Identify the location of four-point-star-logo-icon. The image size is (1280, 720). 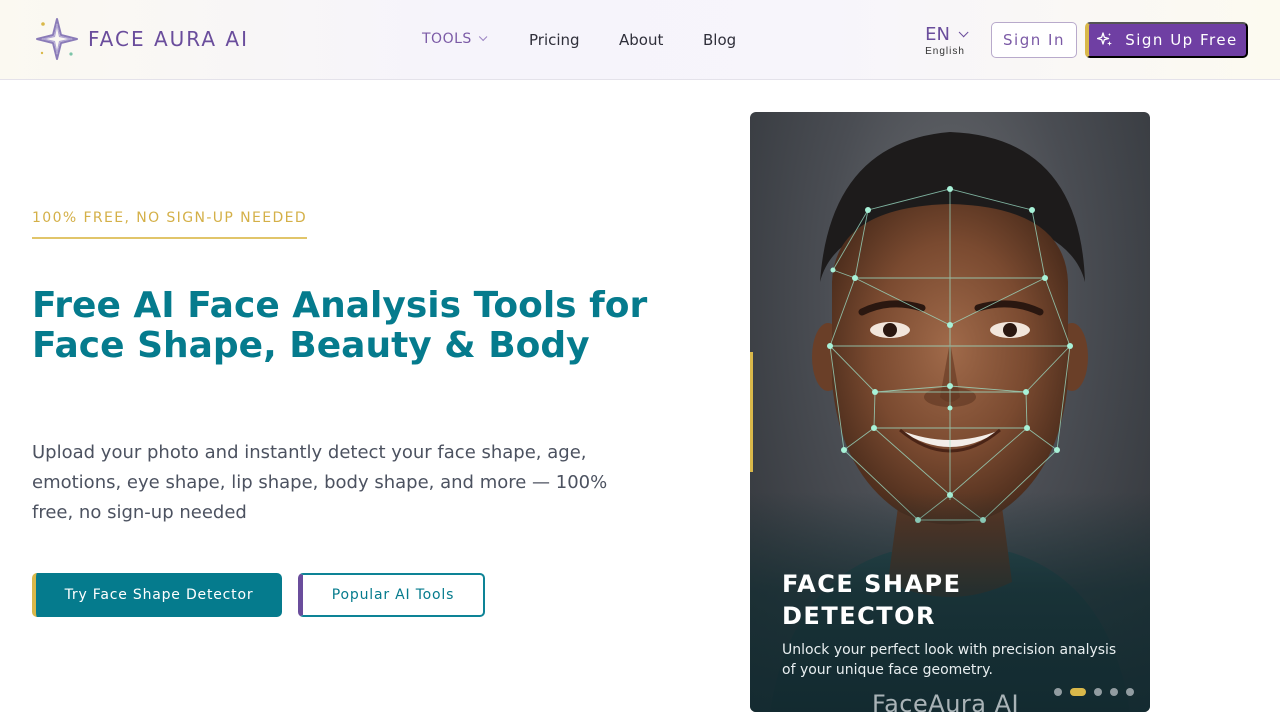
(57, 39).